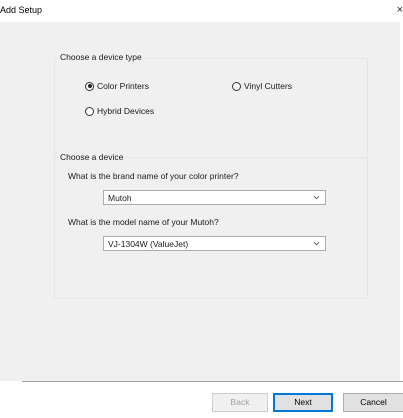 Image resolution: width=403 pixels, height=418 pixels. What do you see at coordinates (89, 86) in the screenshot?
I see `radio-selected-icon` at bounding box center [89, 86].